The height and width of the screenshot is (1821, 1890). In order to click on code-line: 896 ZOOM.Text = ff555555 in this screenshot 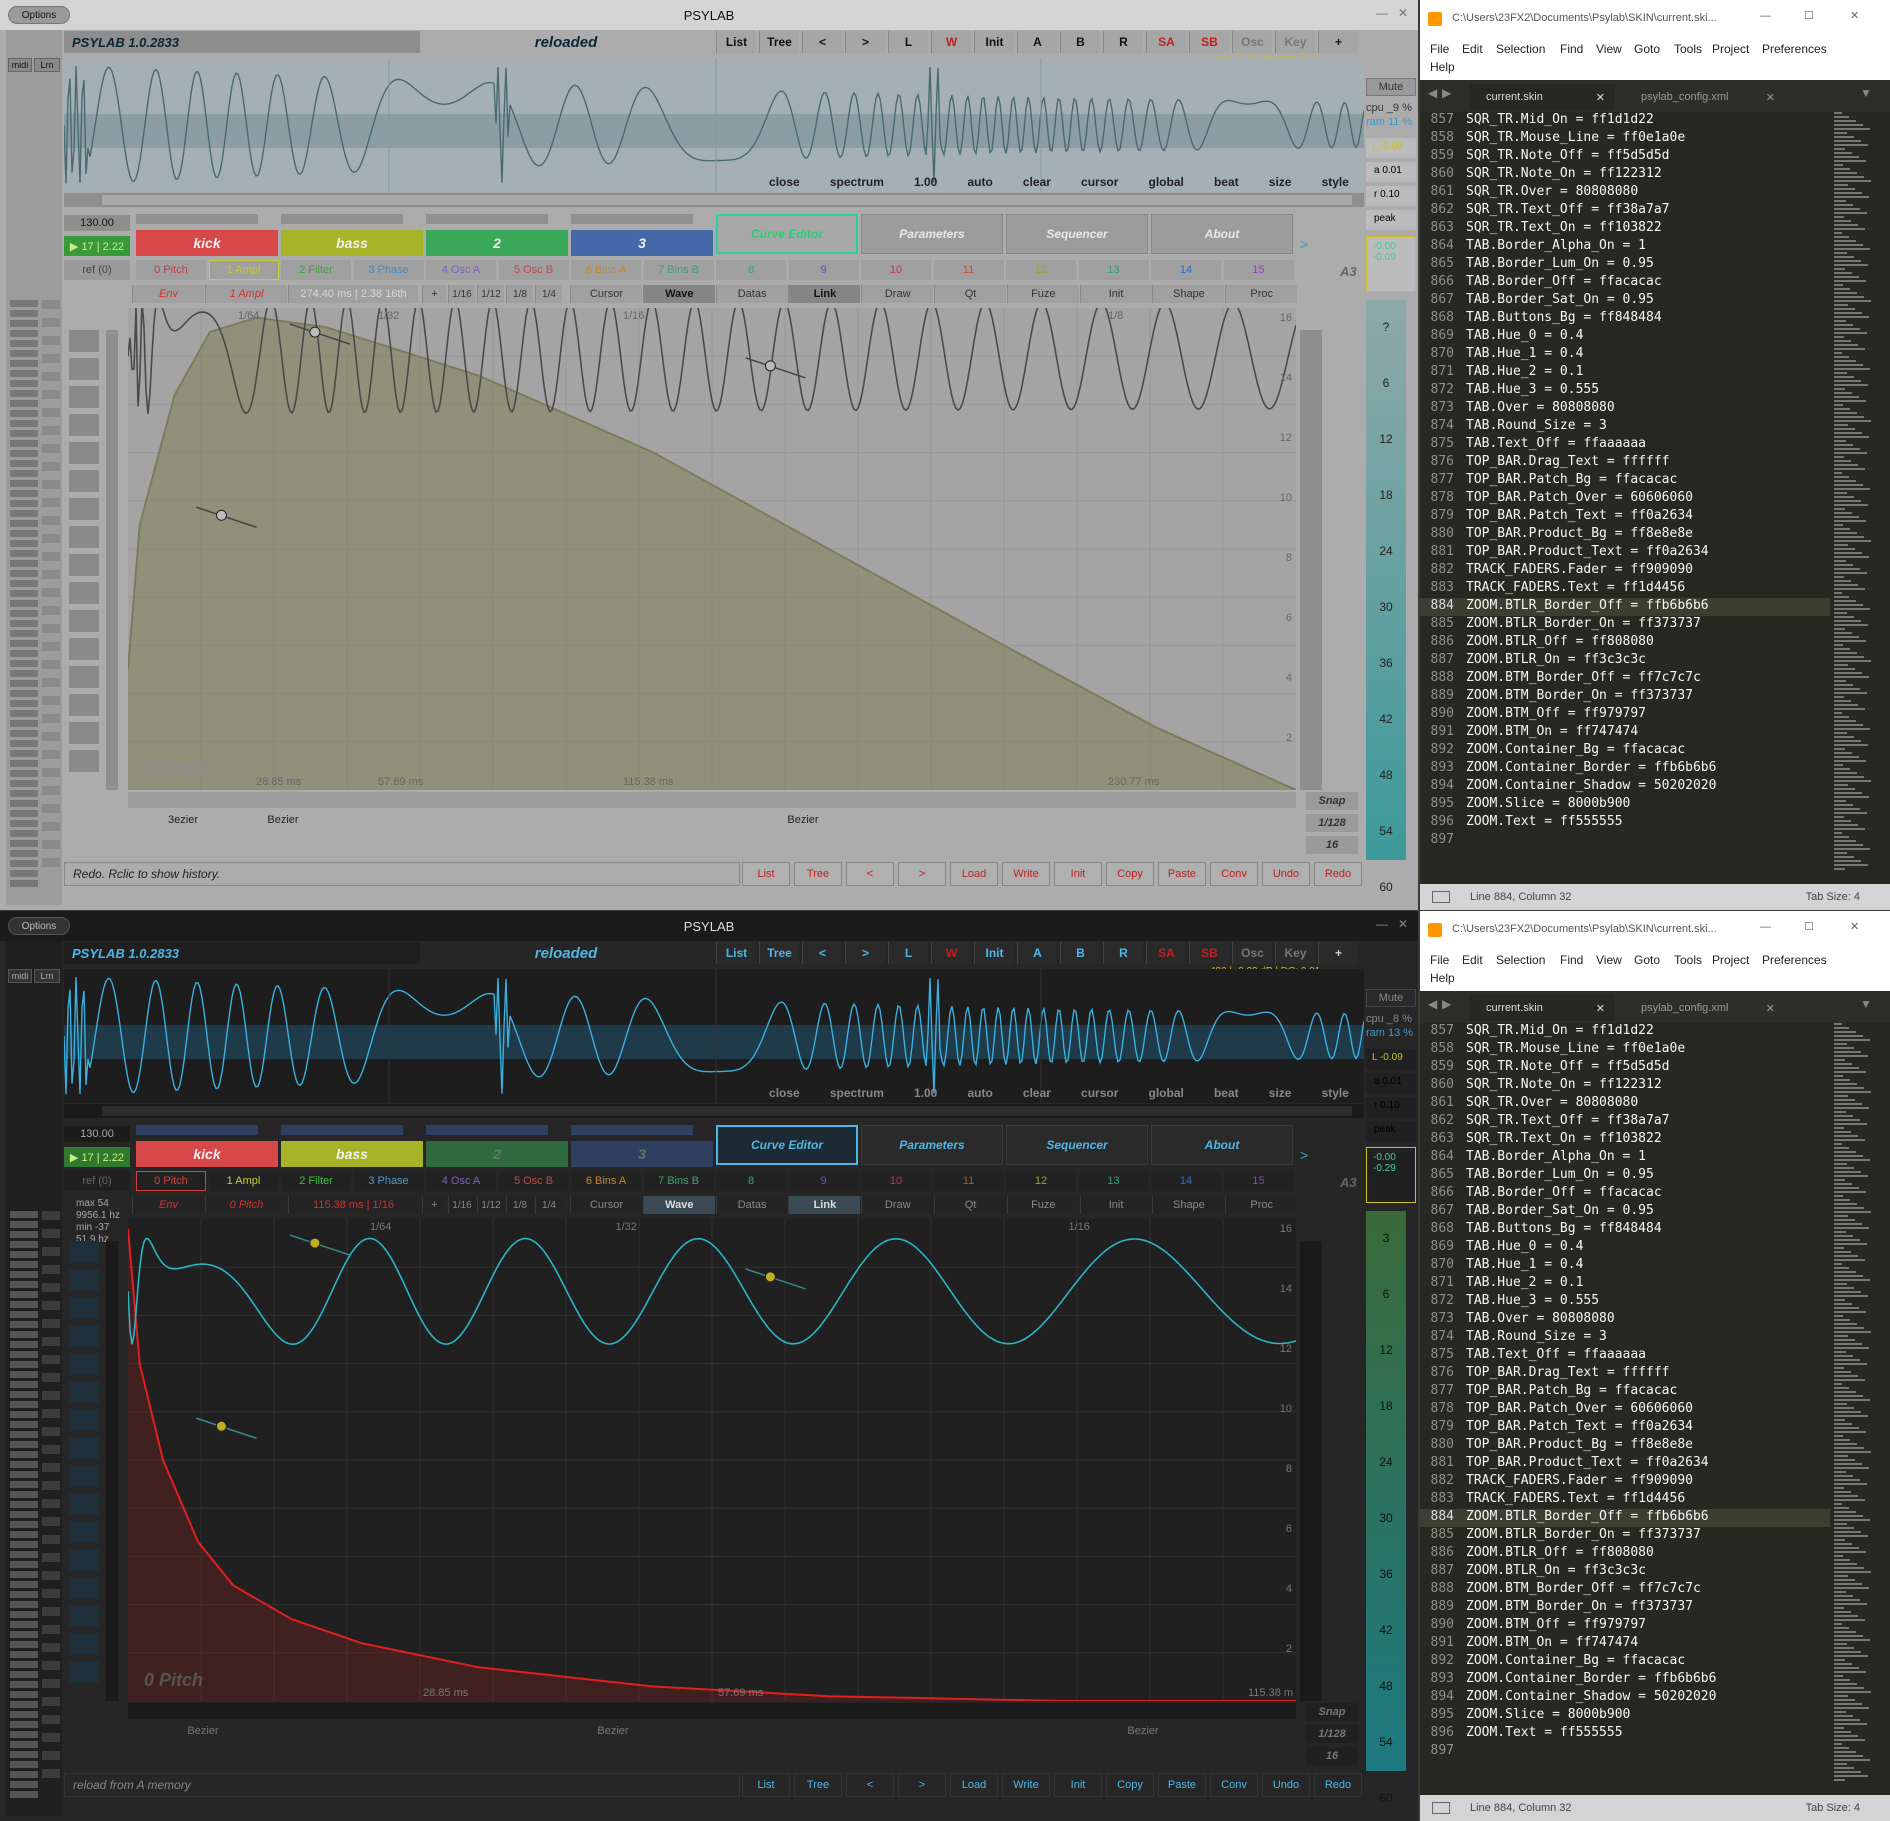, I will do `click(1625, 1734)`.